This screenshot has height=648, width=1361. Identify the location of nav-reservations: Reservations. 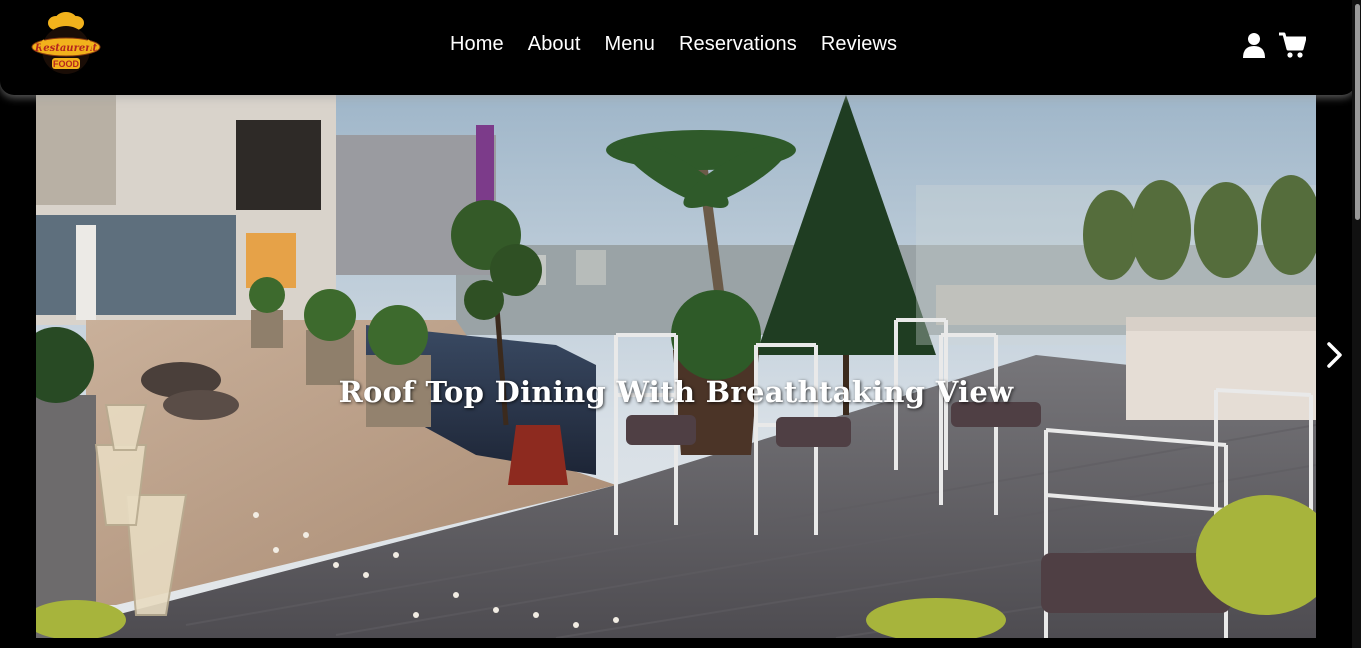
(738, 44).